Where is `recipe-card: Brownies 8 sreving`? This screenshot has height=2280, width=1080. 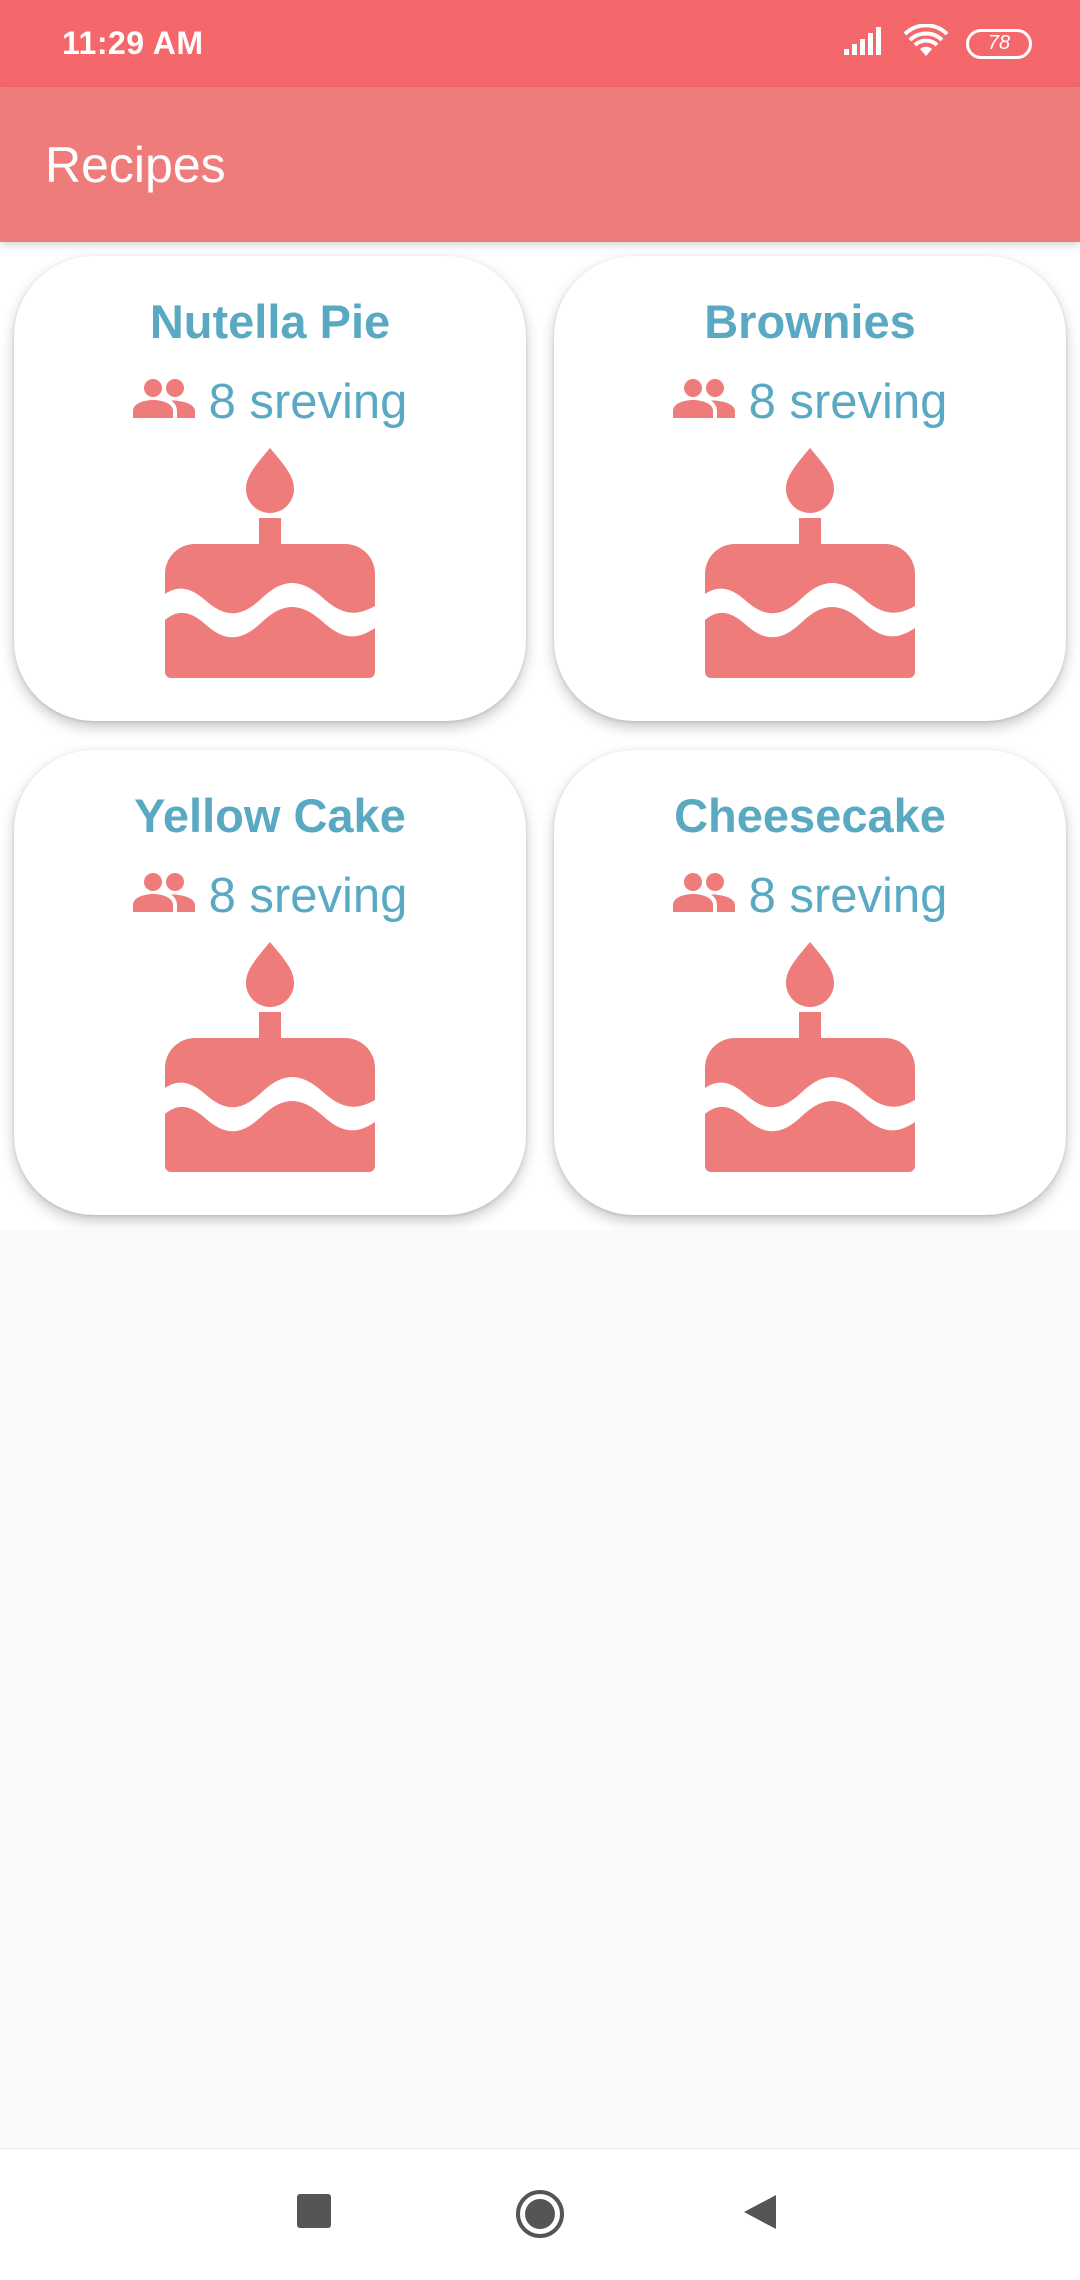
recipe-card: Brownies 8 sreving is located at coordinates (810, 488).